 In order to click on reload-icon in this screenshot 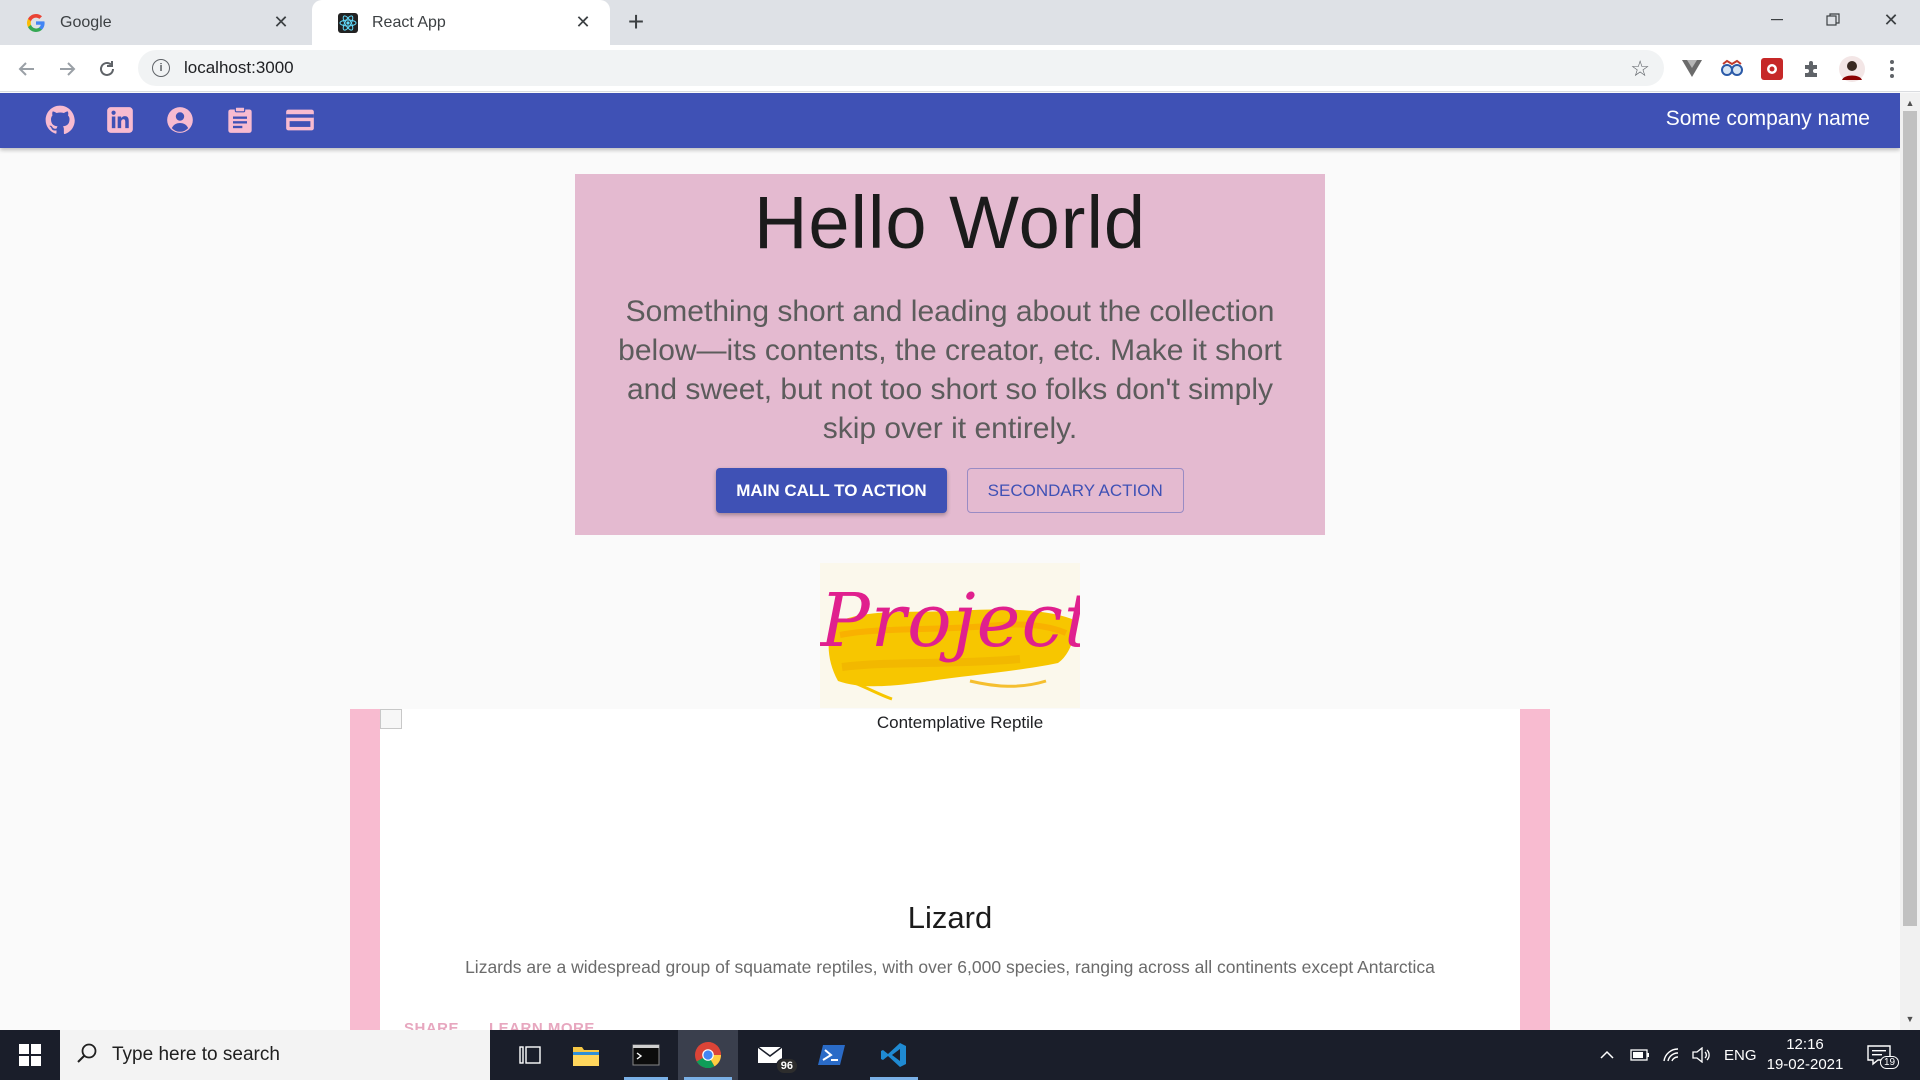, I will do `click(107, 69)`.